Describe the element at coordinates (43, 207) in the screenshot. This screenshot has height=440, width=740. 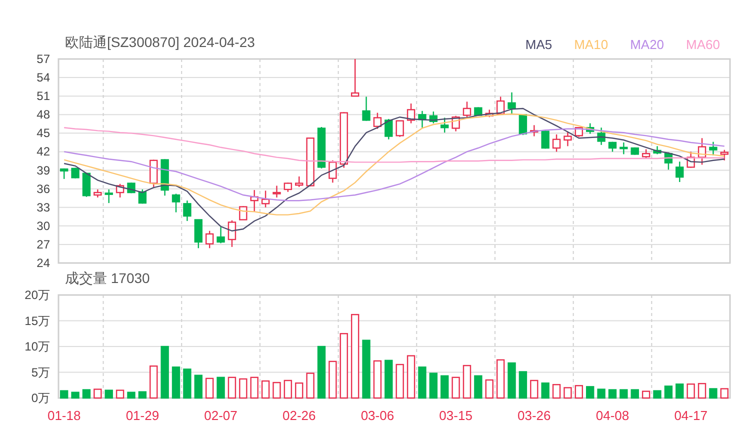
I see `axis-label: 33` at that location.